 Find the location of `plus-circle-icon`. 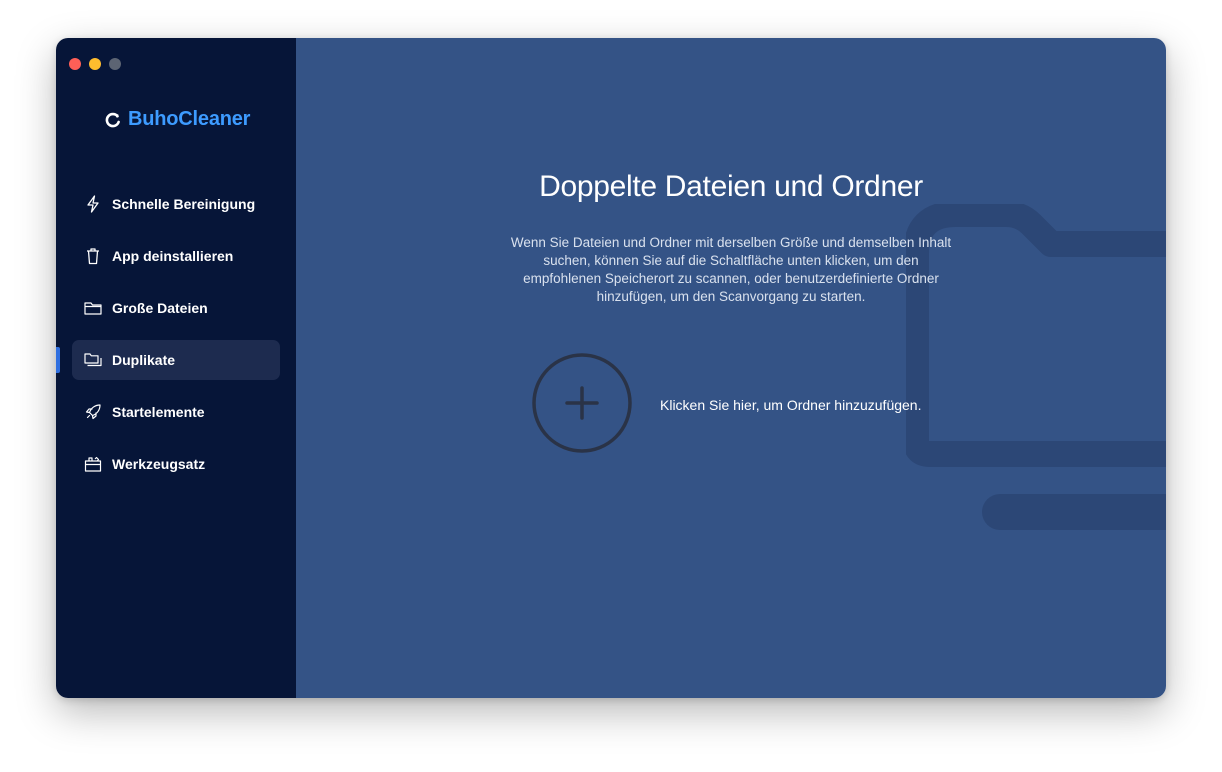

plus-circle-icon is located at coordinates (582, 403).